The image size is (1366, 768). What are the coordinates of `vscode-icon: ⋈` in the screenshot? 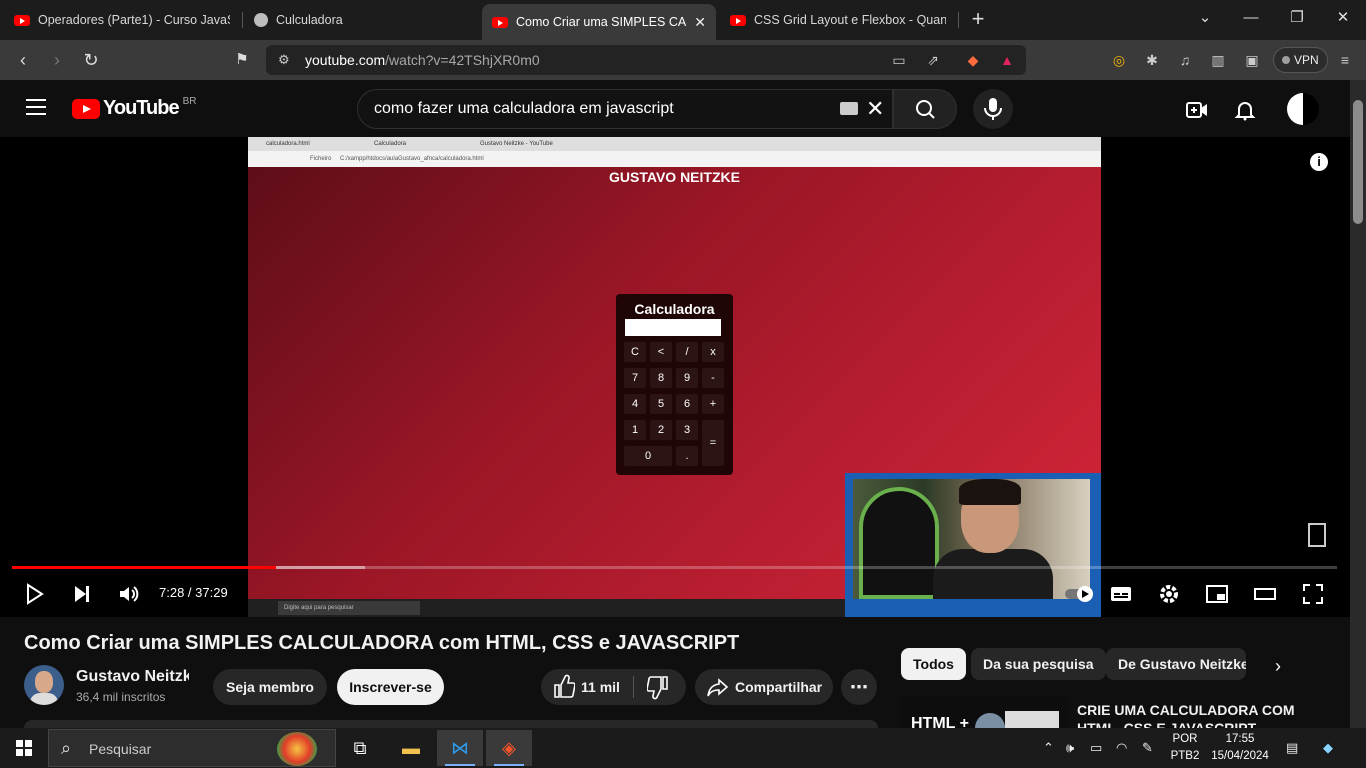 It's located at (460, 748).